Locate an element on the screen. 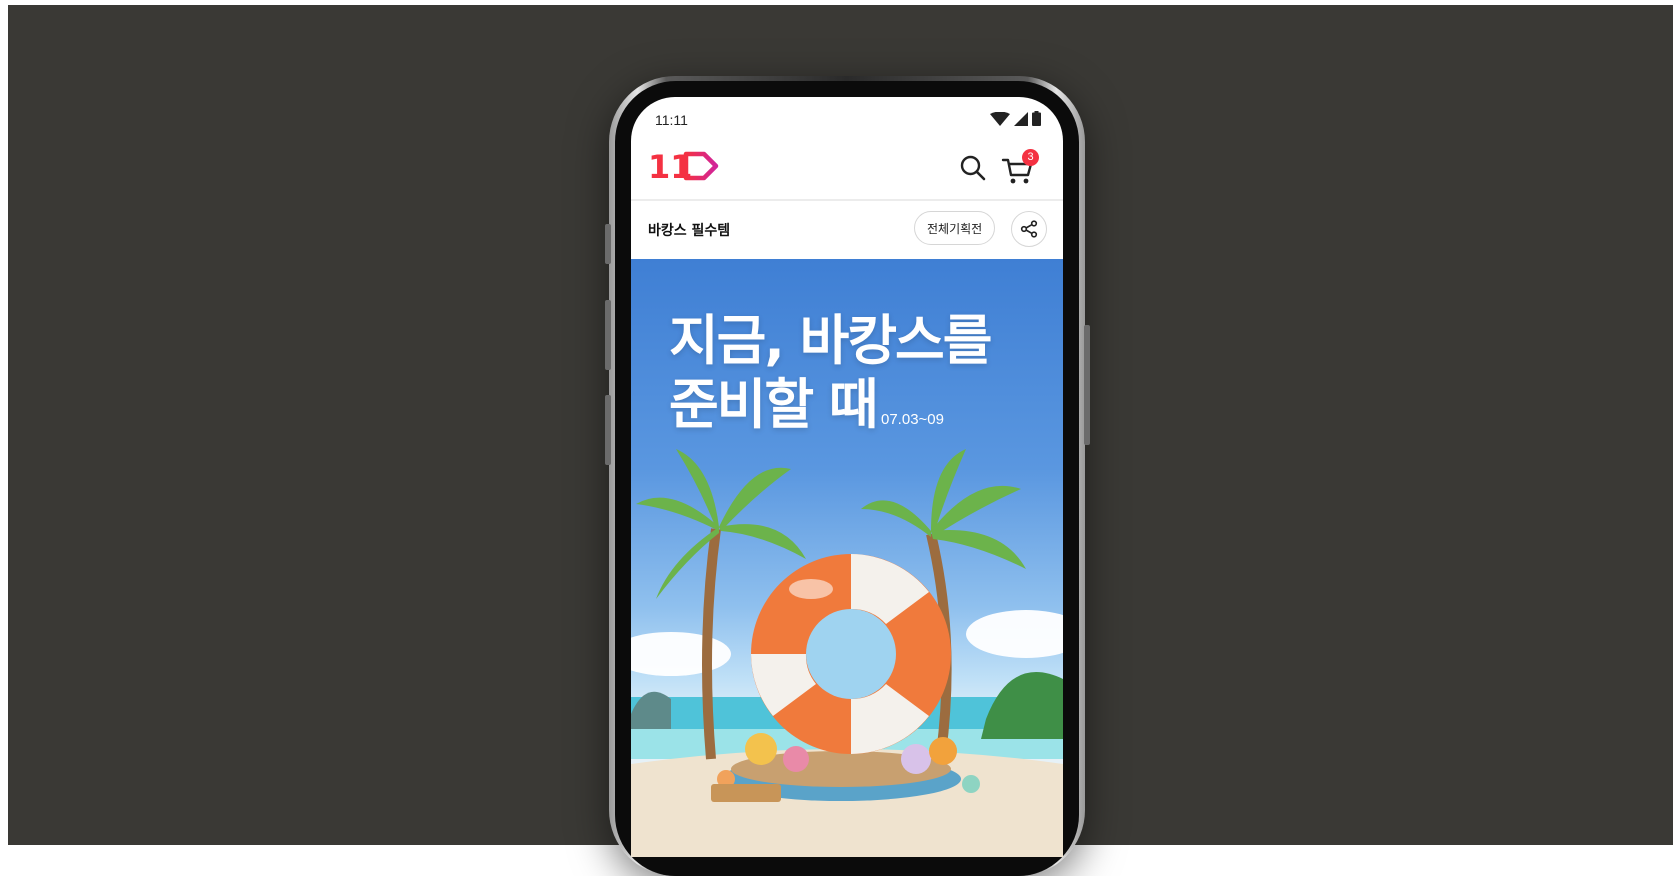 The height and width of the screenshot is (876, 1673). palm-leaves-right is located at coordinates (943, 509).